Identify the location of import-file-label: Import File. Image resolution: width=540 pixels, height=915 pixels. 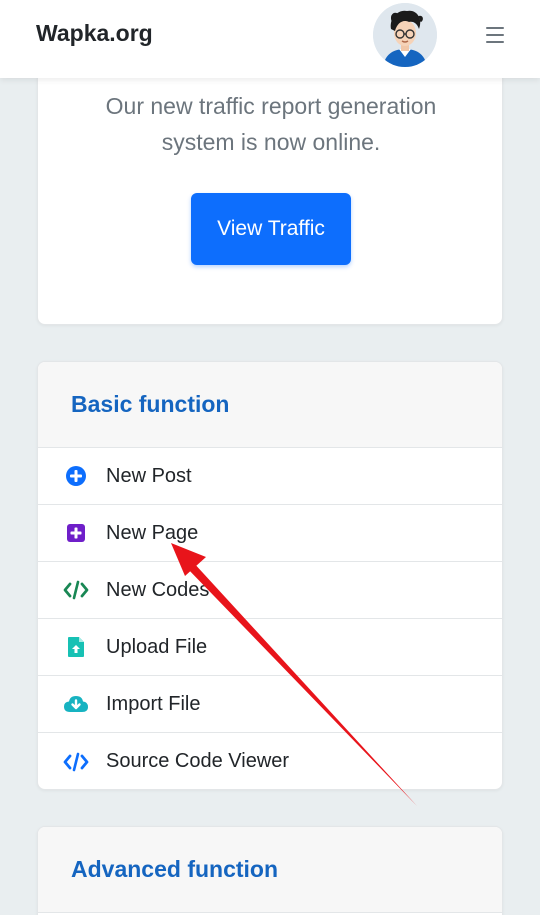
(153, 703).